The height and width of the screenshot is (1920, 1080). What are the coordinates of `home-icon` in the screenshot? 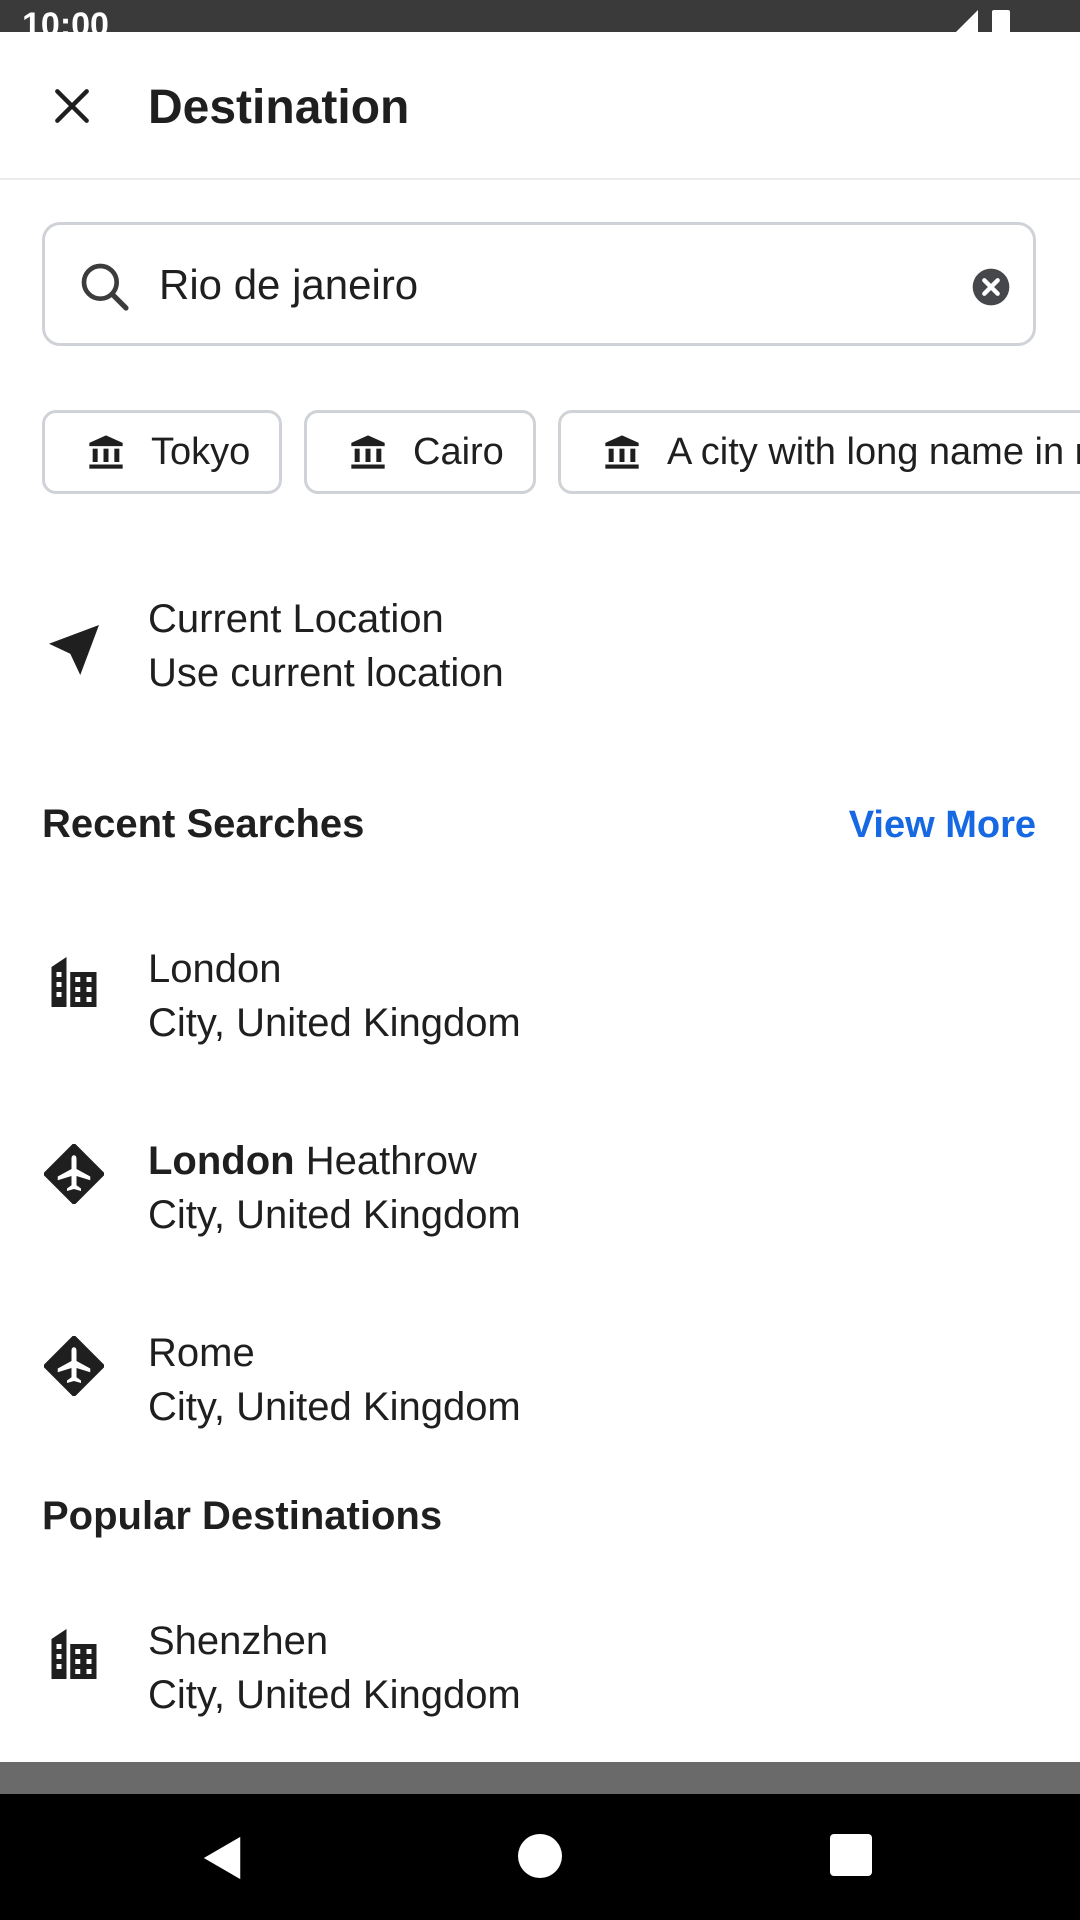 It's located at (540, 1856).